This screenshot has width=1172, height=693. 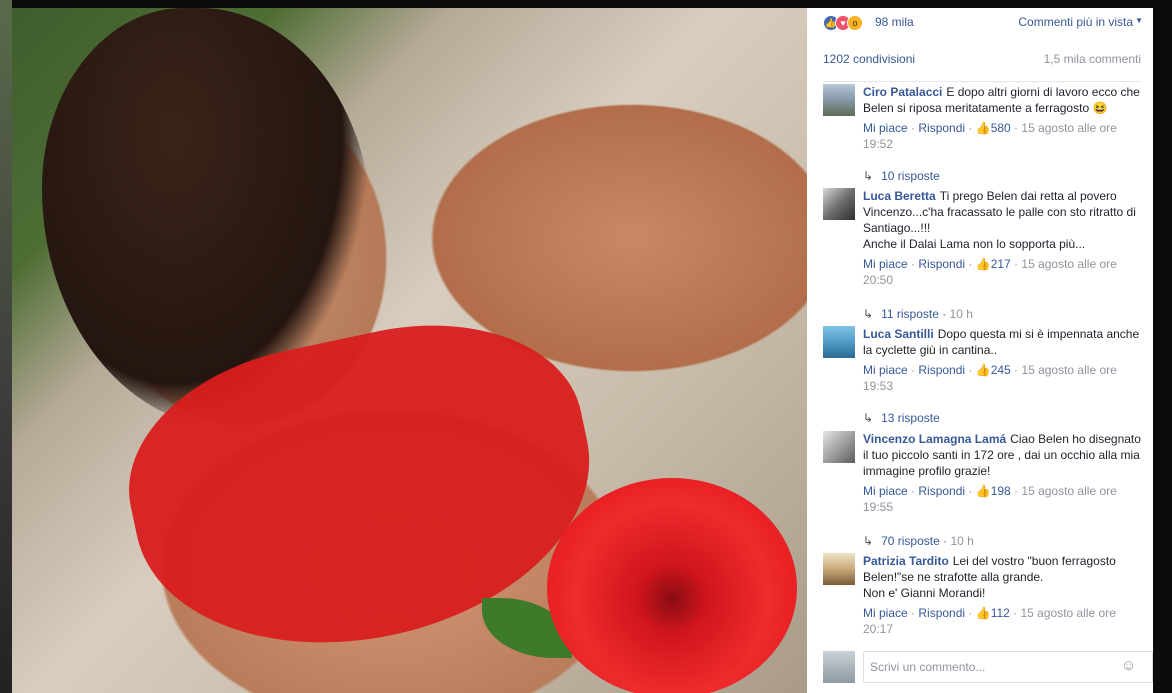 I want to click on view-replies-link: ↳ 13 risposte, so click(x=901, y=418).